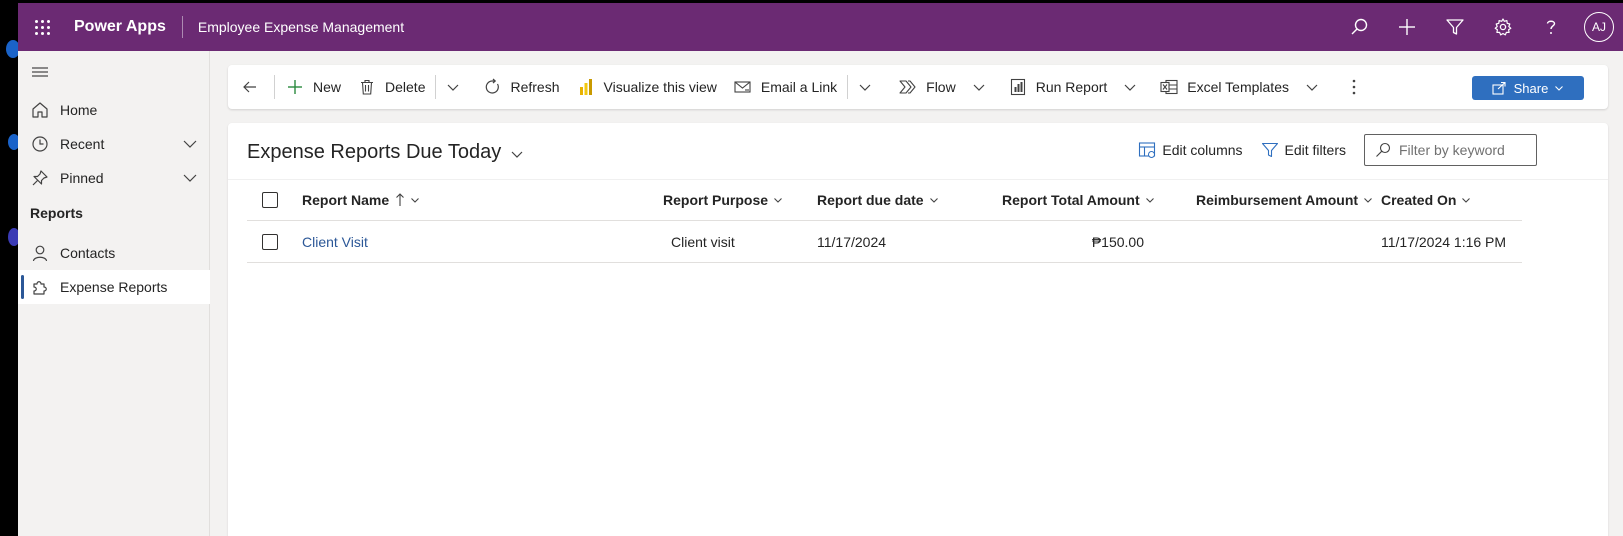 The height and width of the screenshot is (536, 1623). Describe the element at coordinates (908, 87) in the screenshot. I see `flow-icon` at that location.